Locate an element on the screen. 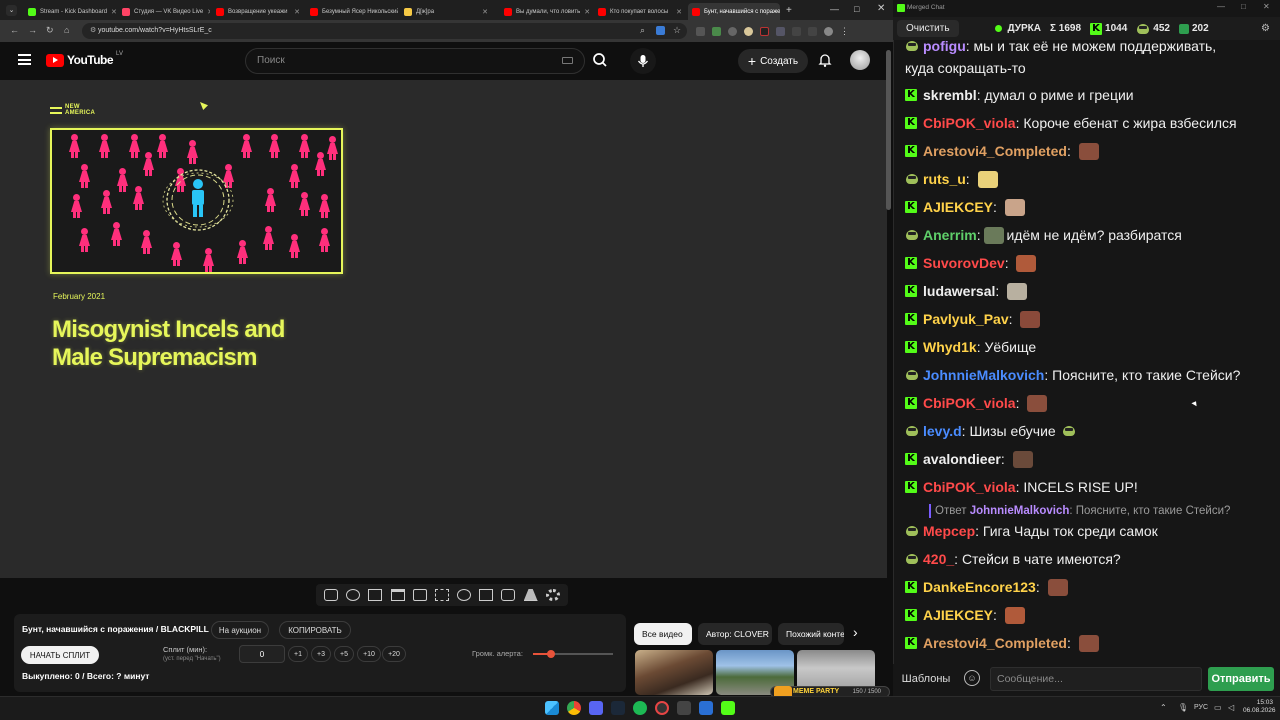 The width and height of the screenshot is (1280, 720). system-clock: 15:03 06.08.2026 is located at coordinates (1259, 707).